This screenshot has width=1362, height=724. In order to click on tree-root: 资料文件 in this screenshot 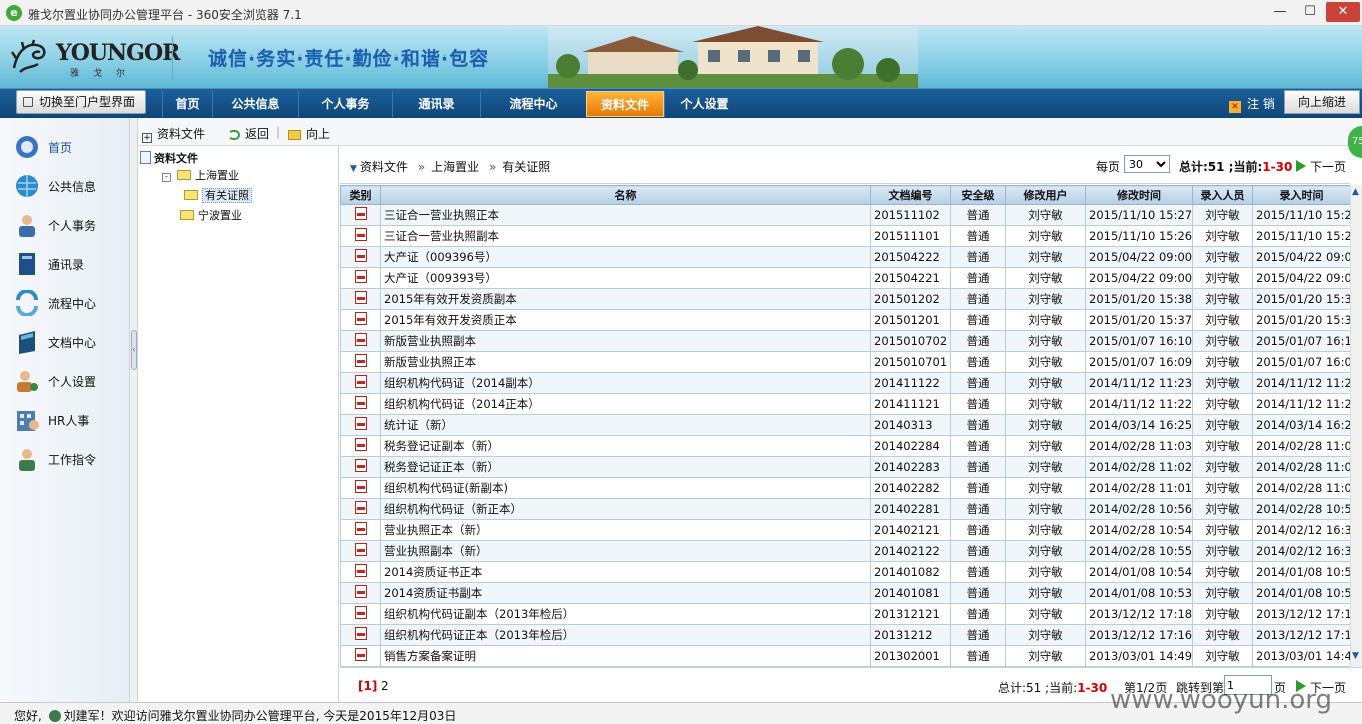, I will do `click(169, 158)`.